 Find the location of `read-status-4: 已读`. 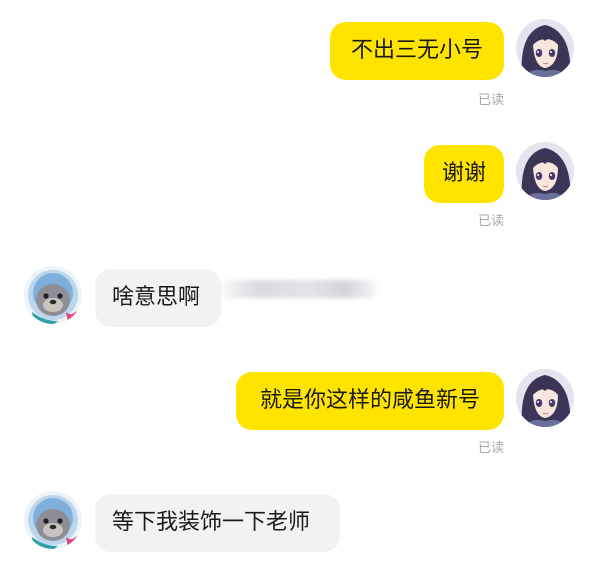

read-status-4: 已读 is located at coordinates (490, 448).